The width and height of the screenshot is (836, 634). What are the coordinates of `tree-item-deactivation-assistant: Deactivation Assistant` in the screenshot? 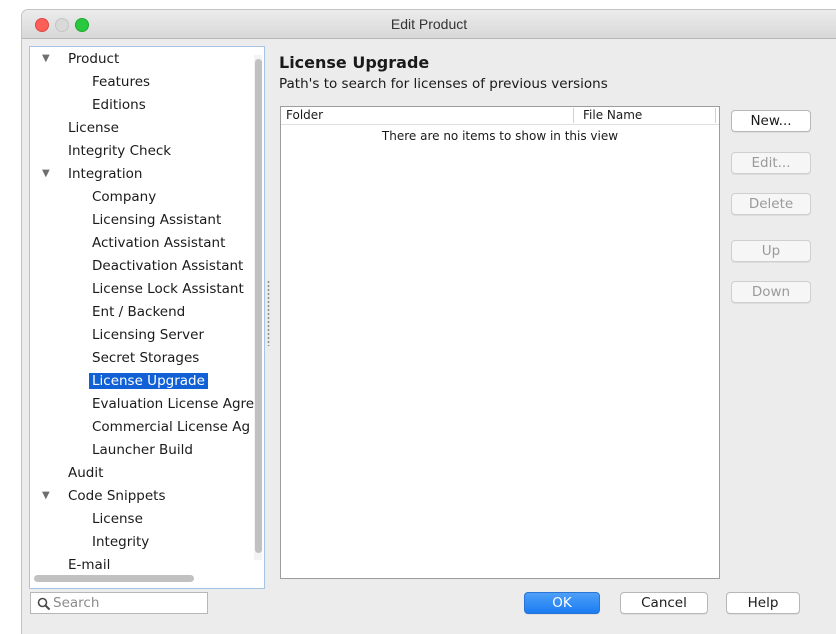 It's located at (167, 266).